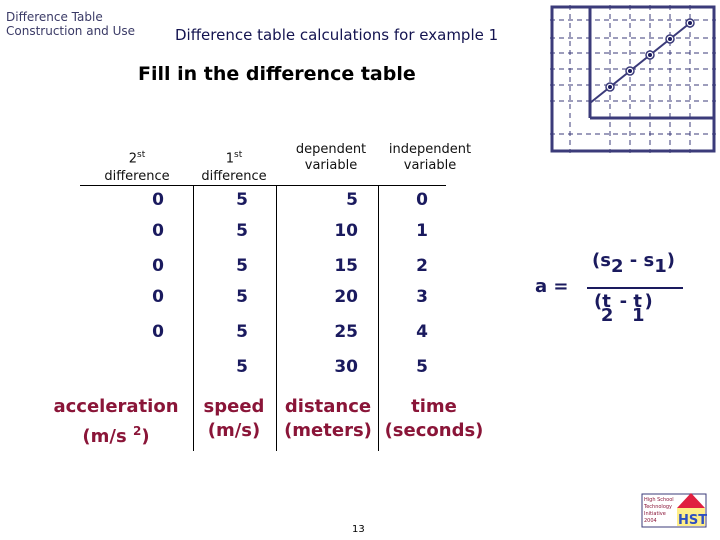  What do you see at coordinates (633, 263) in the screenshot?
I see `formula-numerator: (s2 - s1)` at bounding box center [633, 263].